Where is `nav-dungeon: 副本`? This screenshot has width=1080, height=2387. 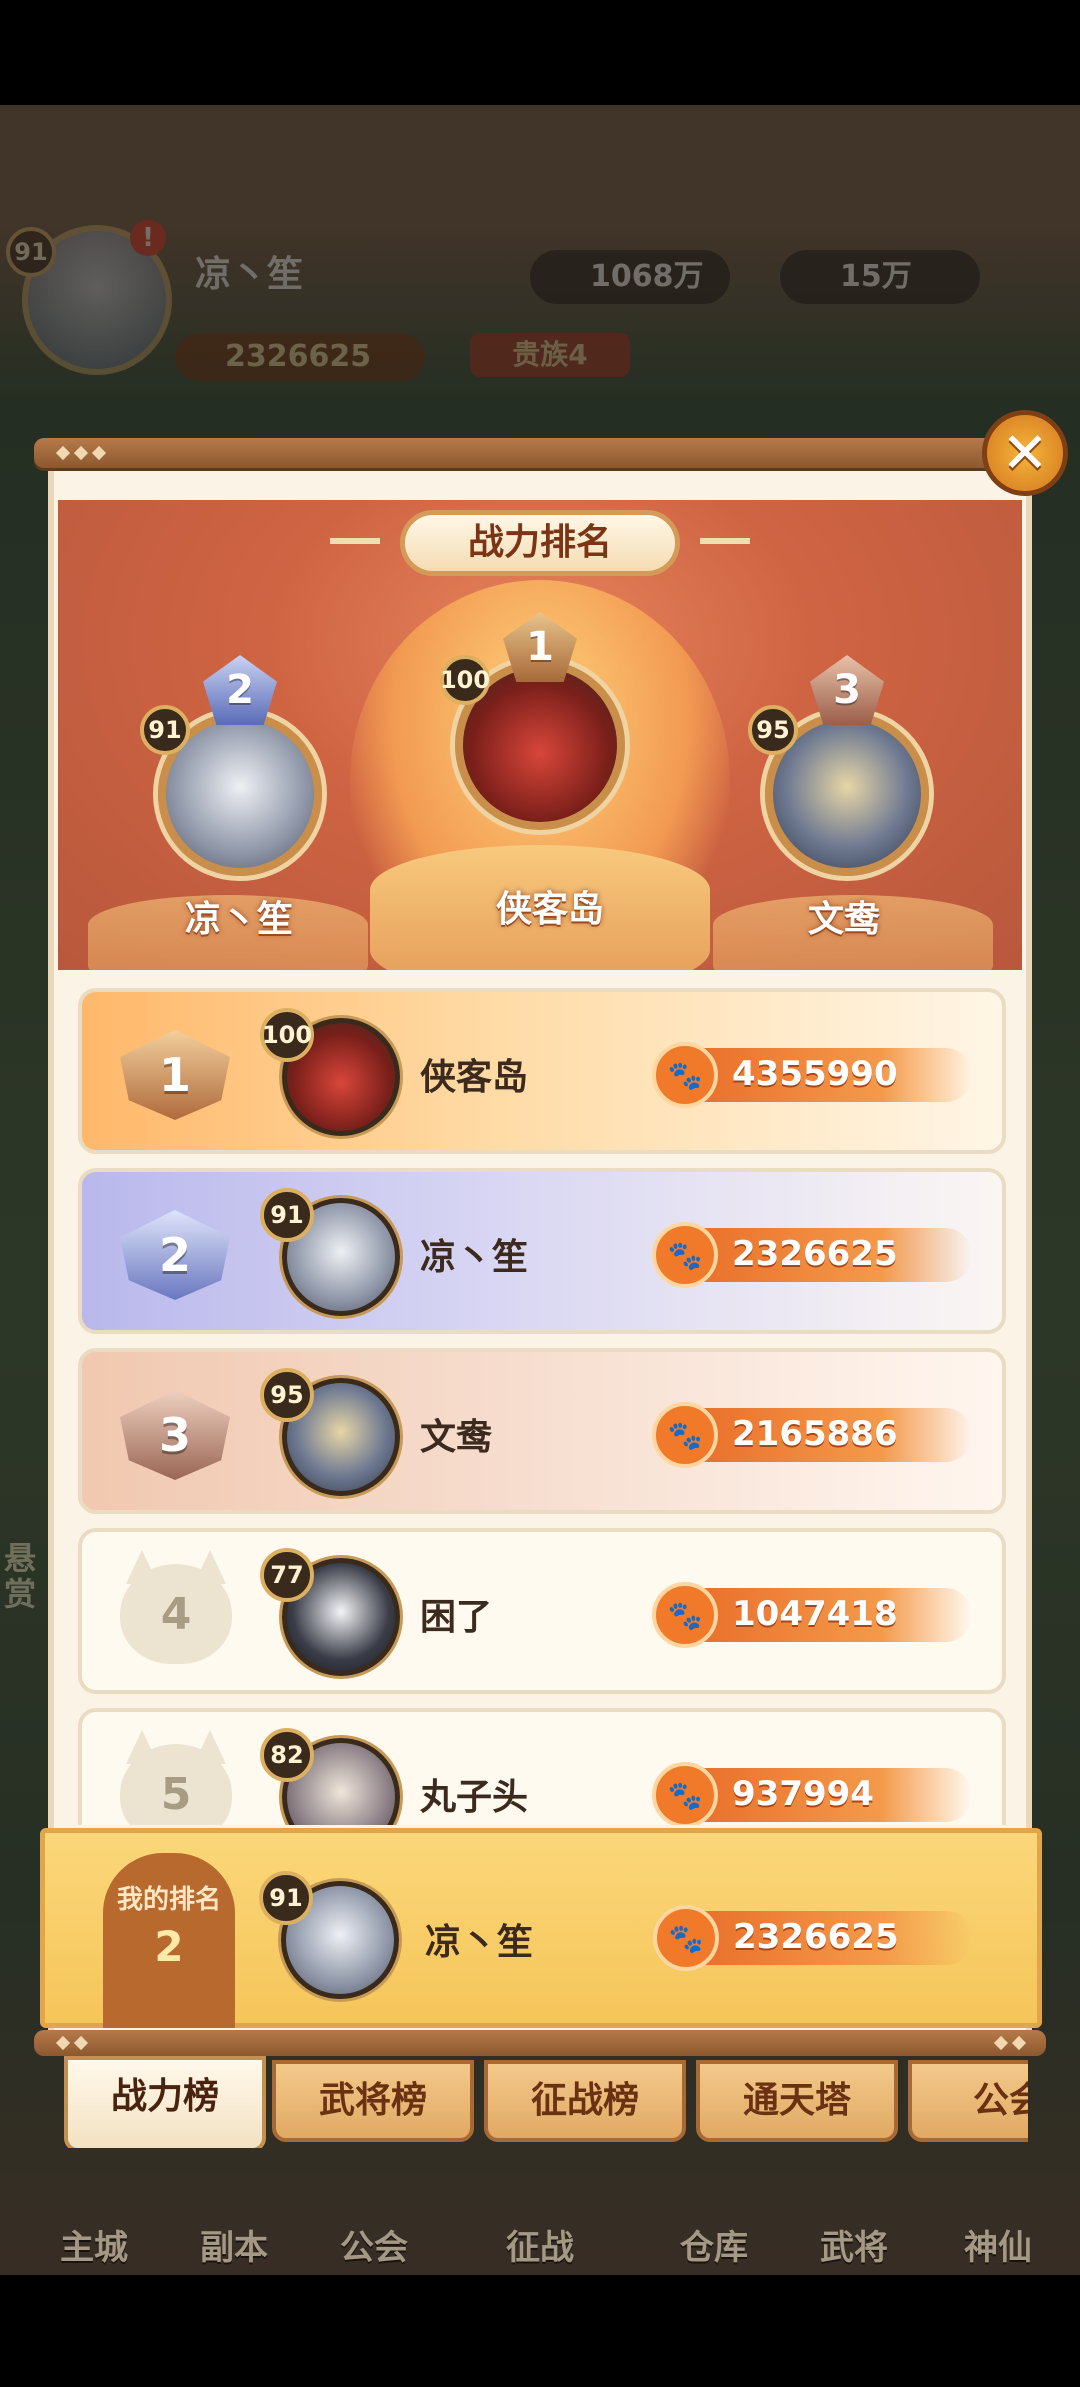
nav-dungeon: 副本 is located at coordinates (234, 2244).